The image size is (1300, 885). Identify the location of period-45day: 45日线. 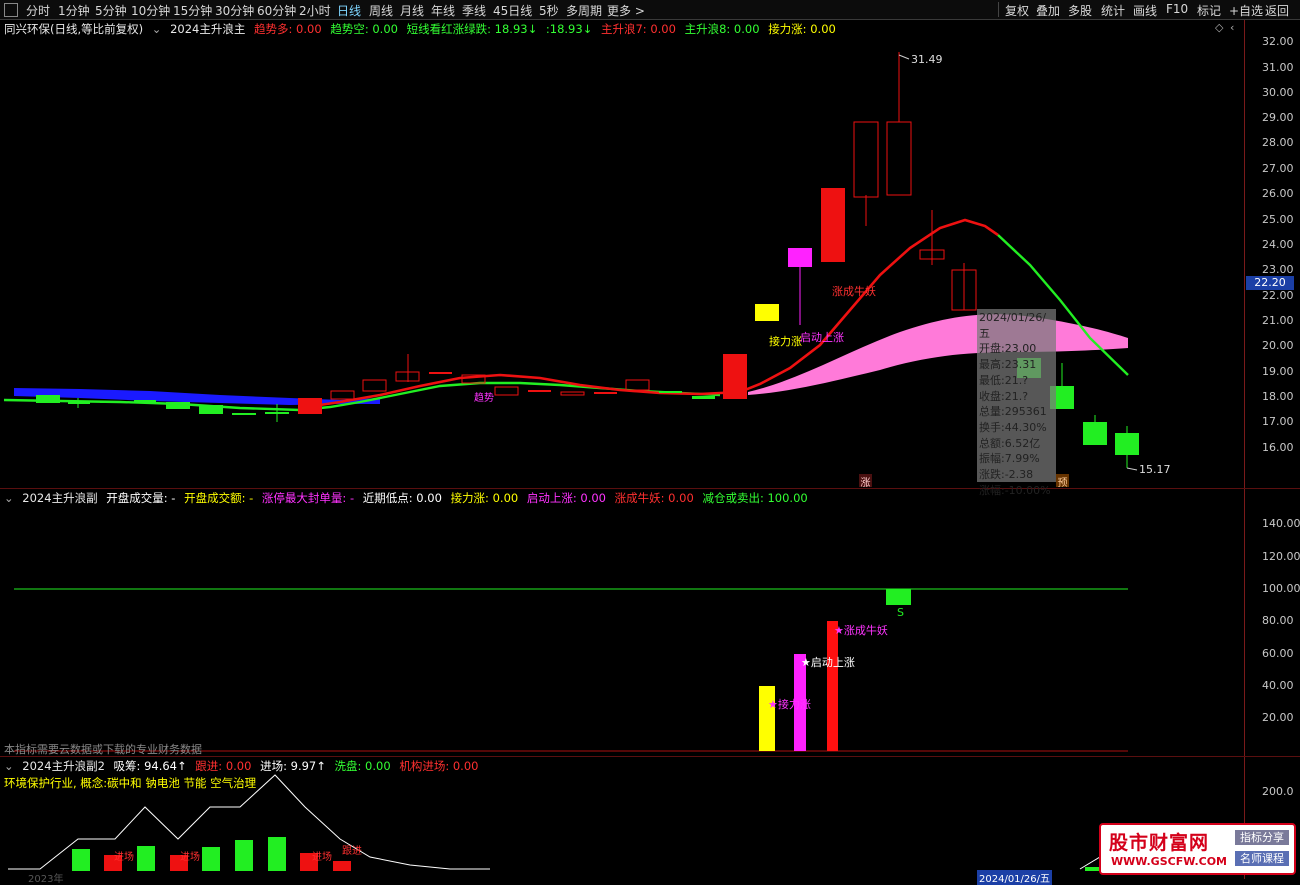
(512, 10).